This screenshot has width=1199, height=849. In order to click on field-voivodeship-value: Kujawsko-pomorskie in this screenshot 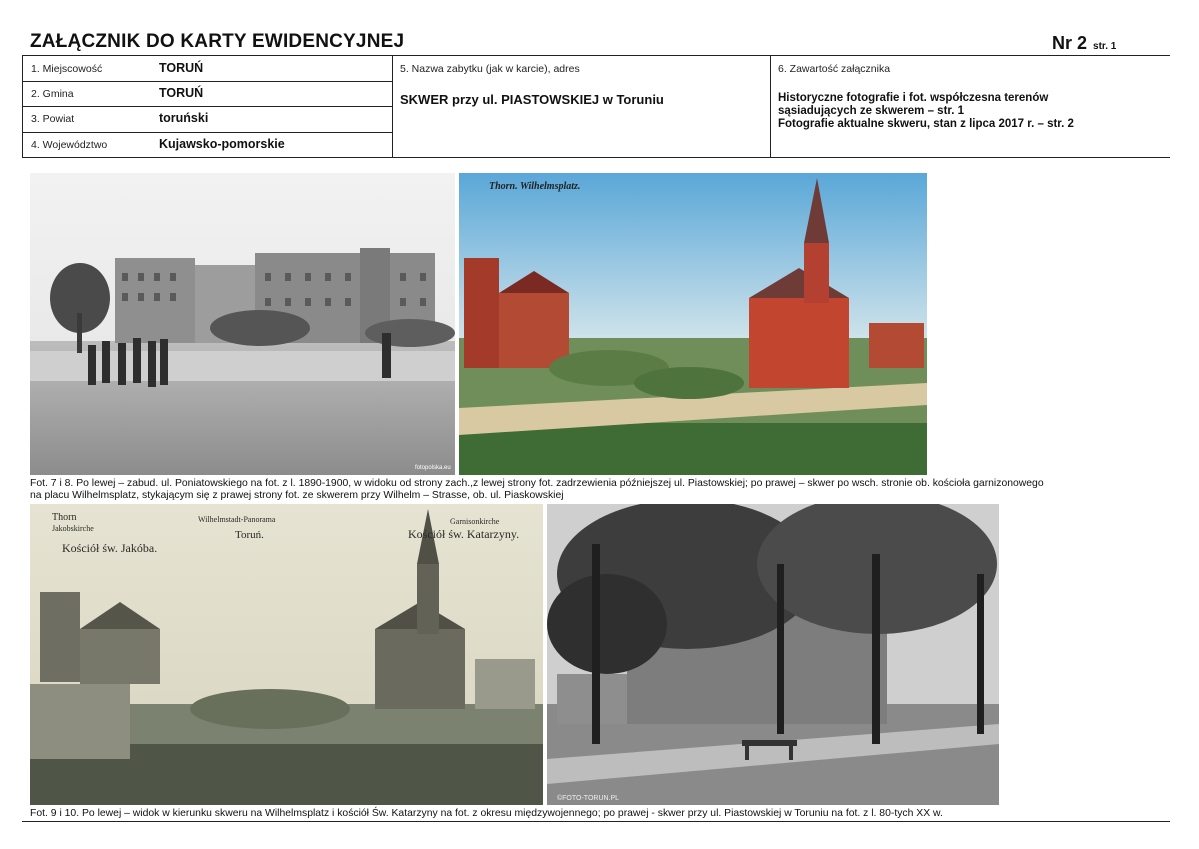, I will do `click(222, 144)`.